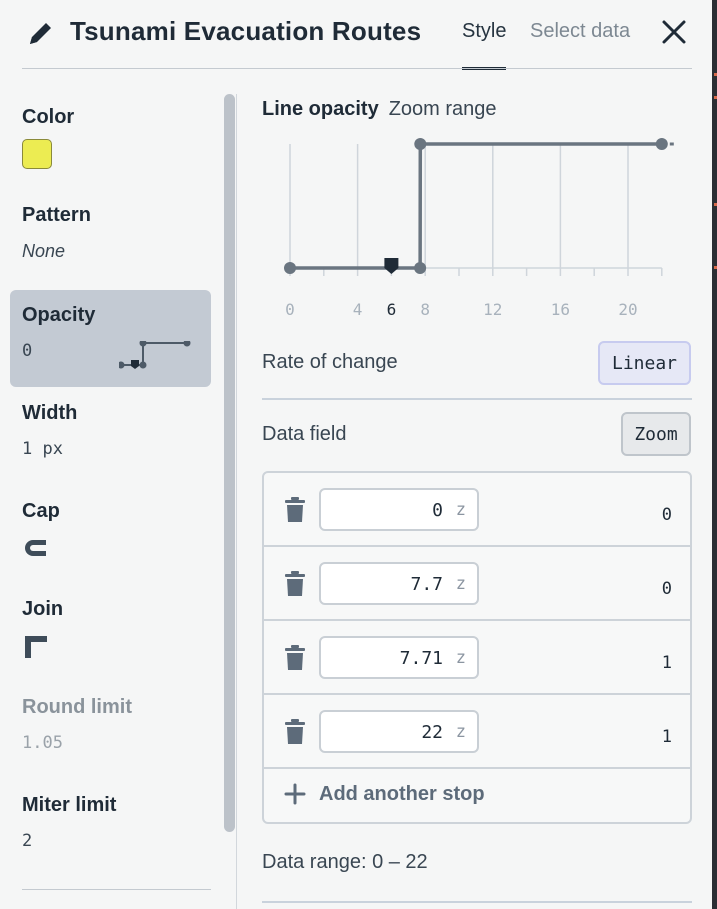 This screenshot has height=909, width=717. What do you see at coordinates (560, 309) in the screenshot?
I see `chart-tick-label: 16` at bounding box center [560, 309].